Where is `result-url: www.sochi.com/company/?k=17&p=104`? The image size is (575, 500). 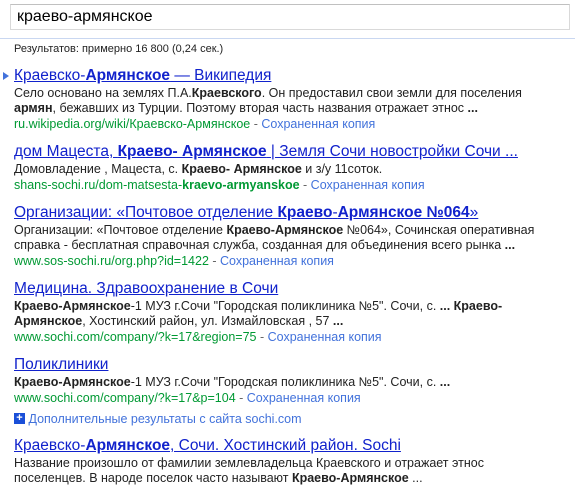
result-url: www.sochi.com/company/?k=17&p=104 is located at coordinates (125, 398).